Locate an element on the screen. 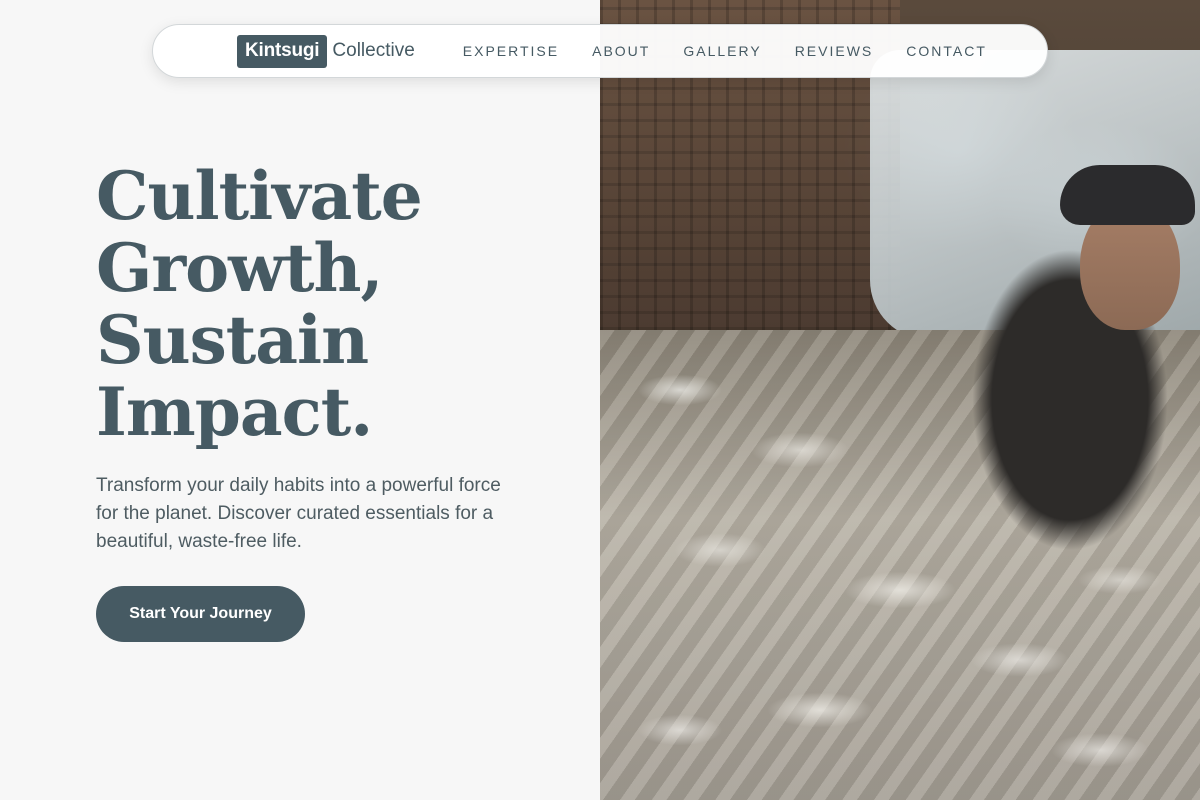 This screenshot has width=1200, height=800. hero-title-line: Sustain is located at coordinates (232, 340).